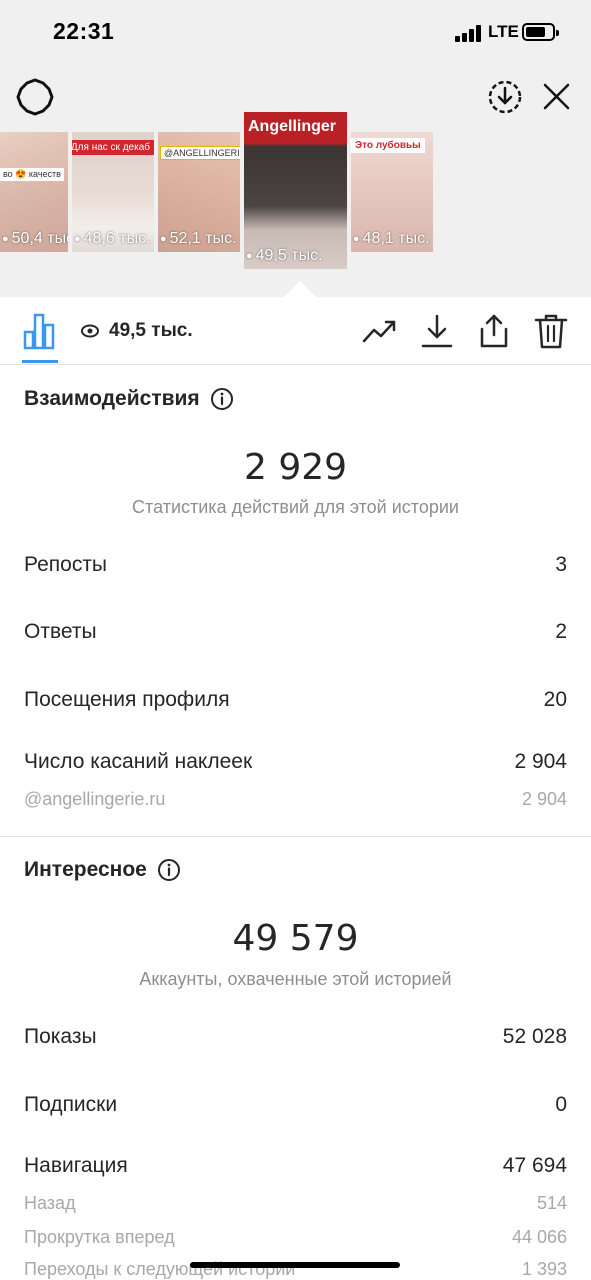 This screenshot has height=1280, width=591. I want to click on stat-value: 1 393, so click(544, 1269).